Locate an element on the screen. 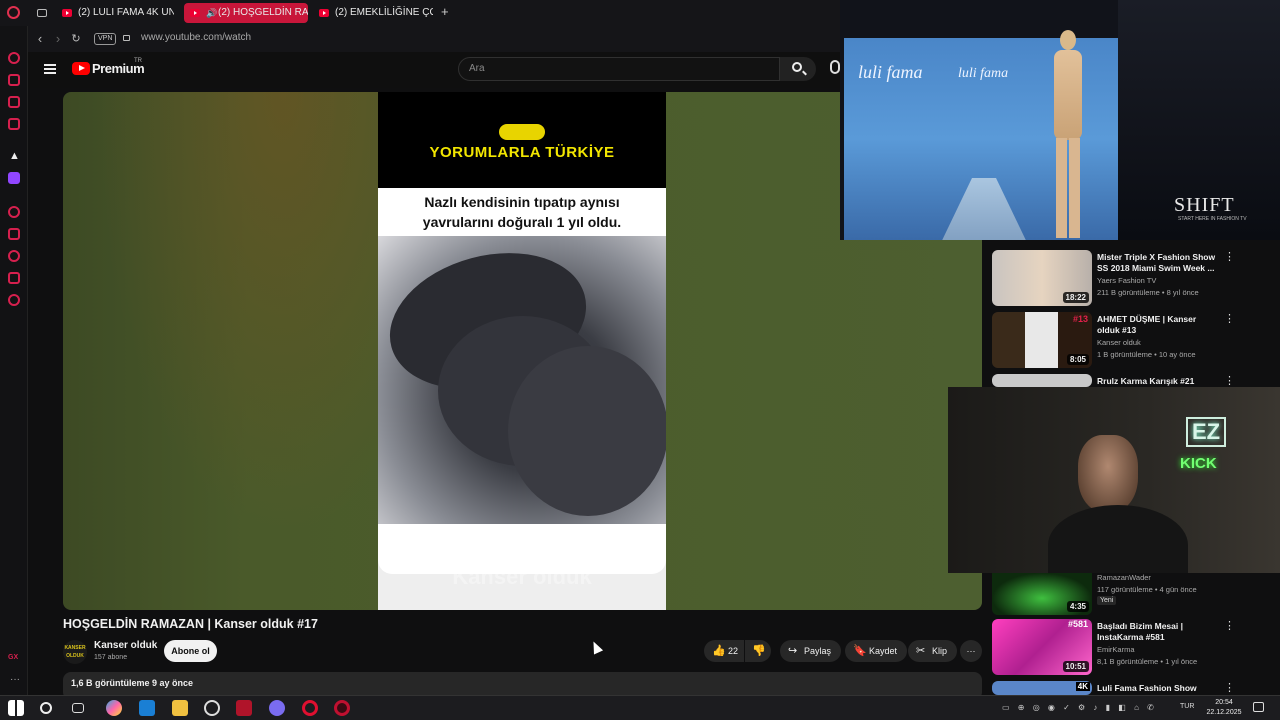  related-title: Başladı Bizim Mesai | InstaKarma #581 is located at coordinates (1158, 632).